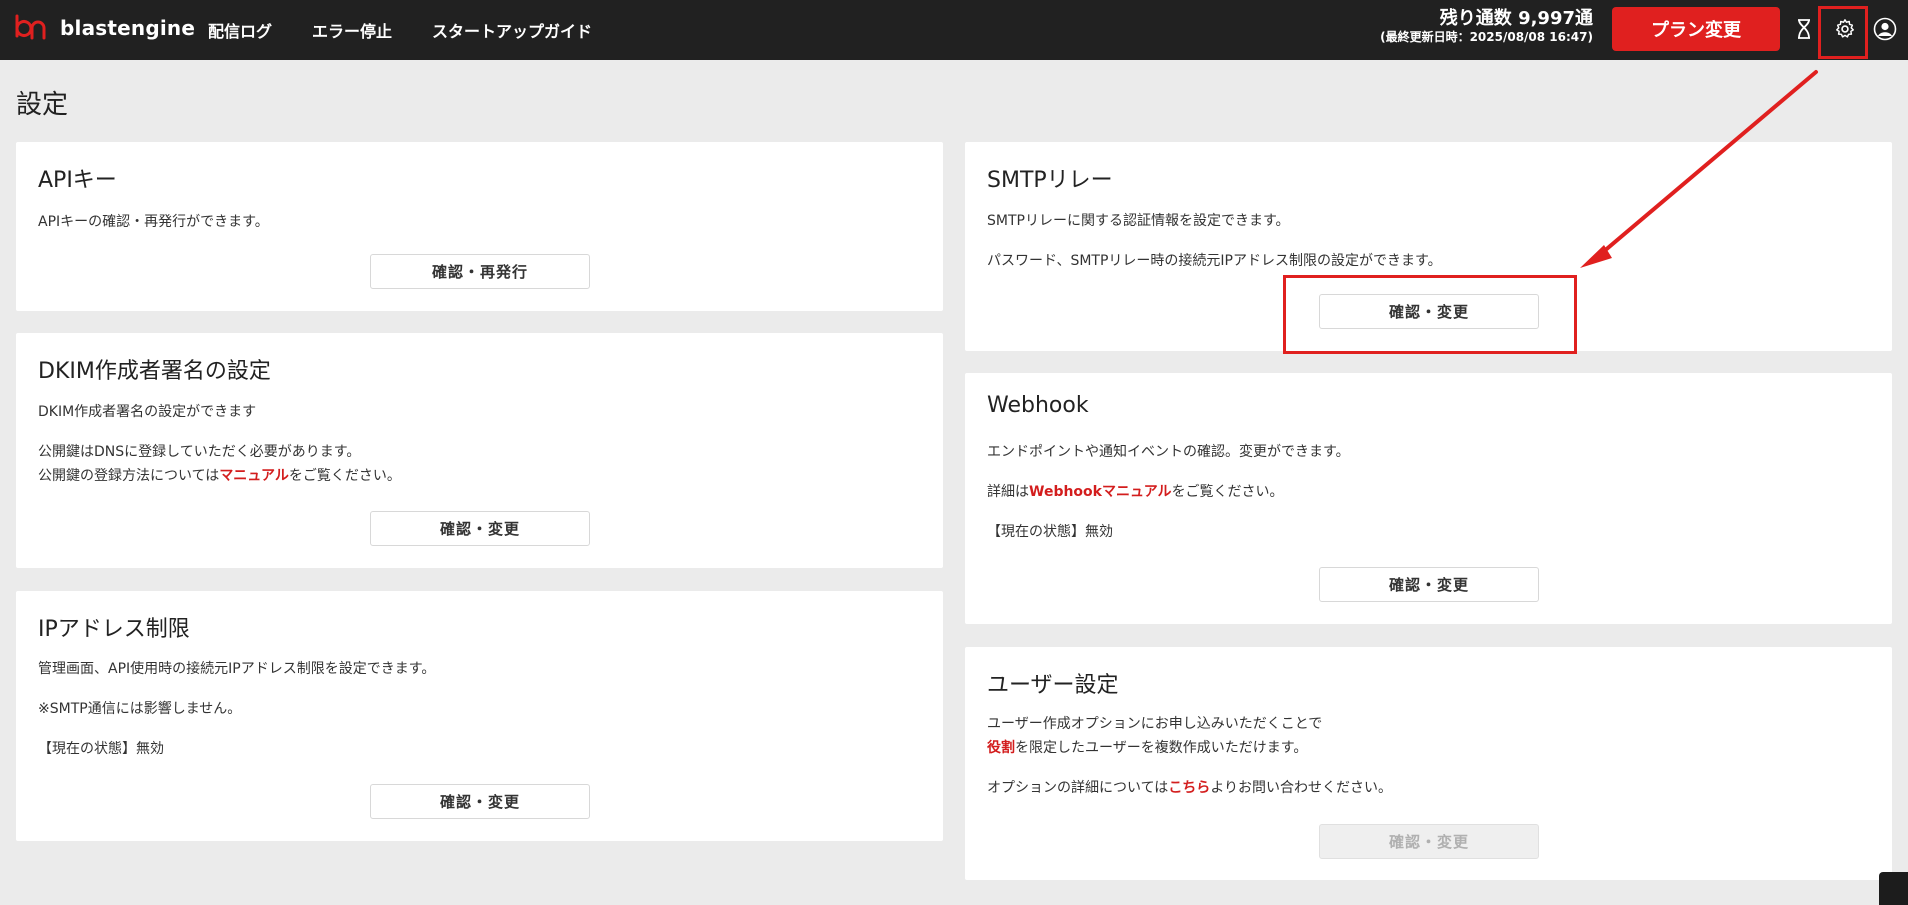 The image size is (1908, 905). I want to click on chat-widget-button, so click(1893, 888).